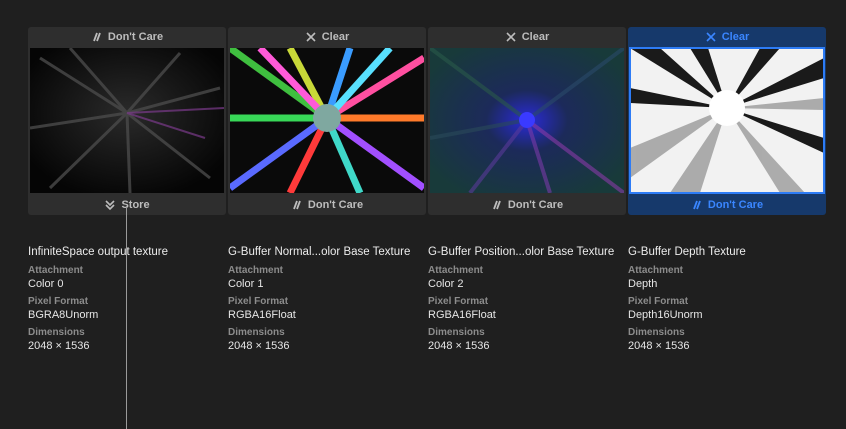 This screenshot has width=846, height=429. Describe the element at coordinates (643, 284) in the screenshot. I see `attachment-value: Depth` at that location.